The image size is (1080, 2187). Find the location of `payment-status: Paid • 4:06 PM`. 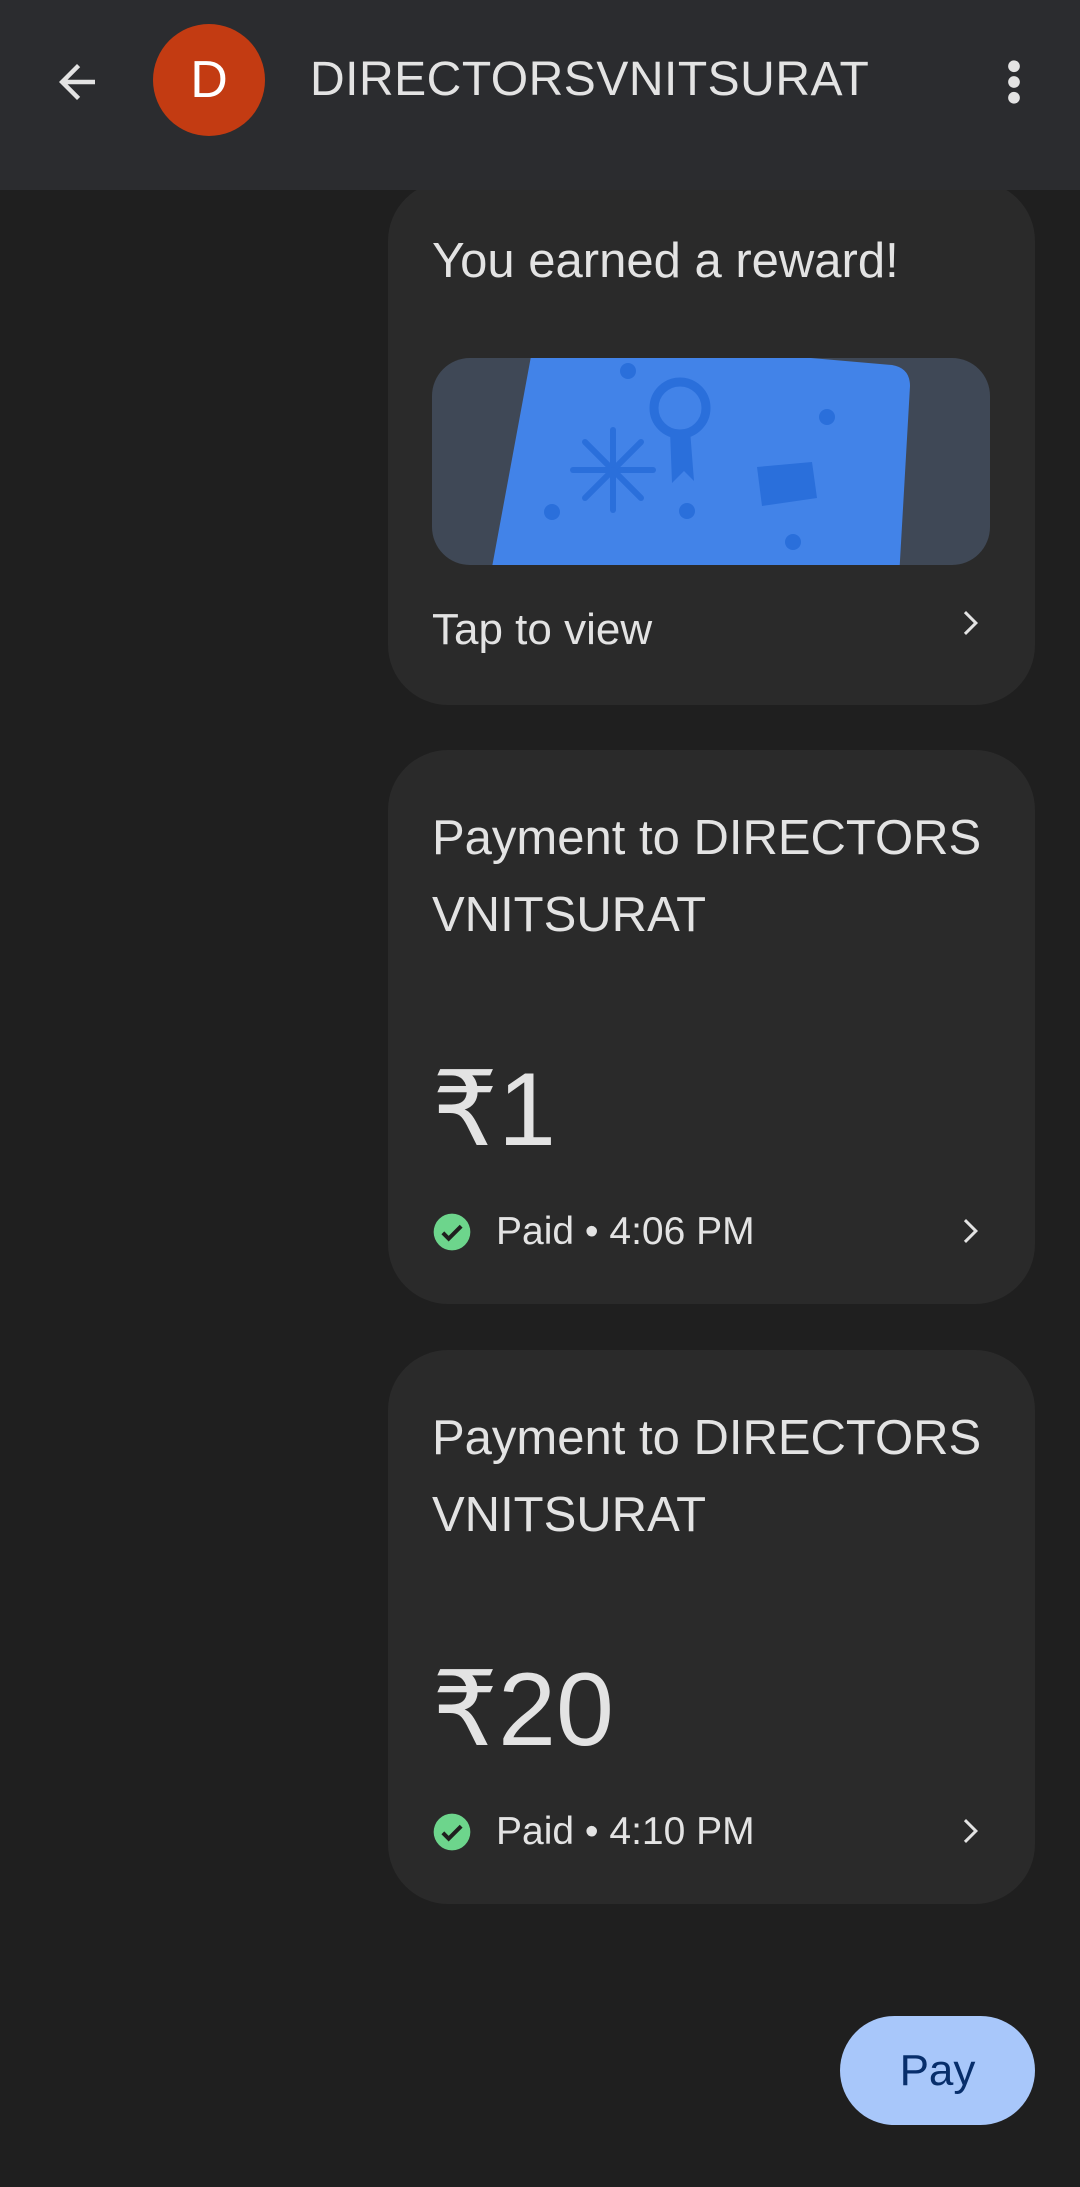

payment-status: Paid • 4:06 PM is located at coordinates (593, 1232).